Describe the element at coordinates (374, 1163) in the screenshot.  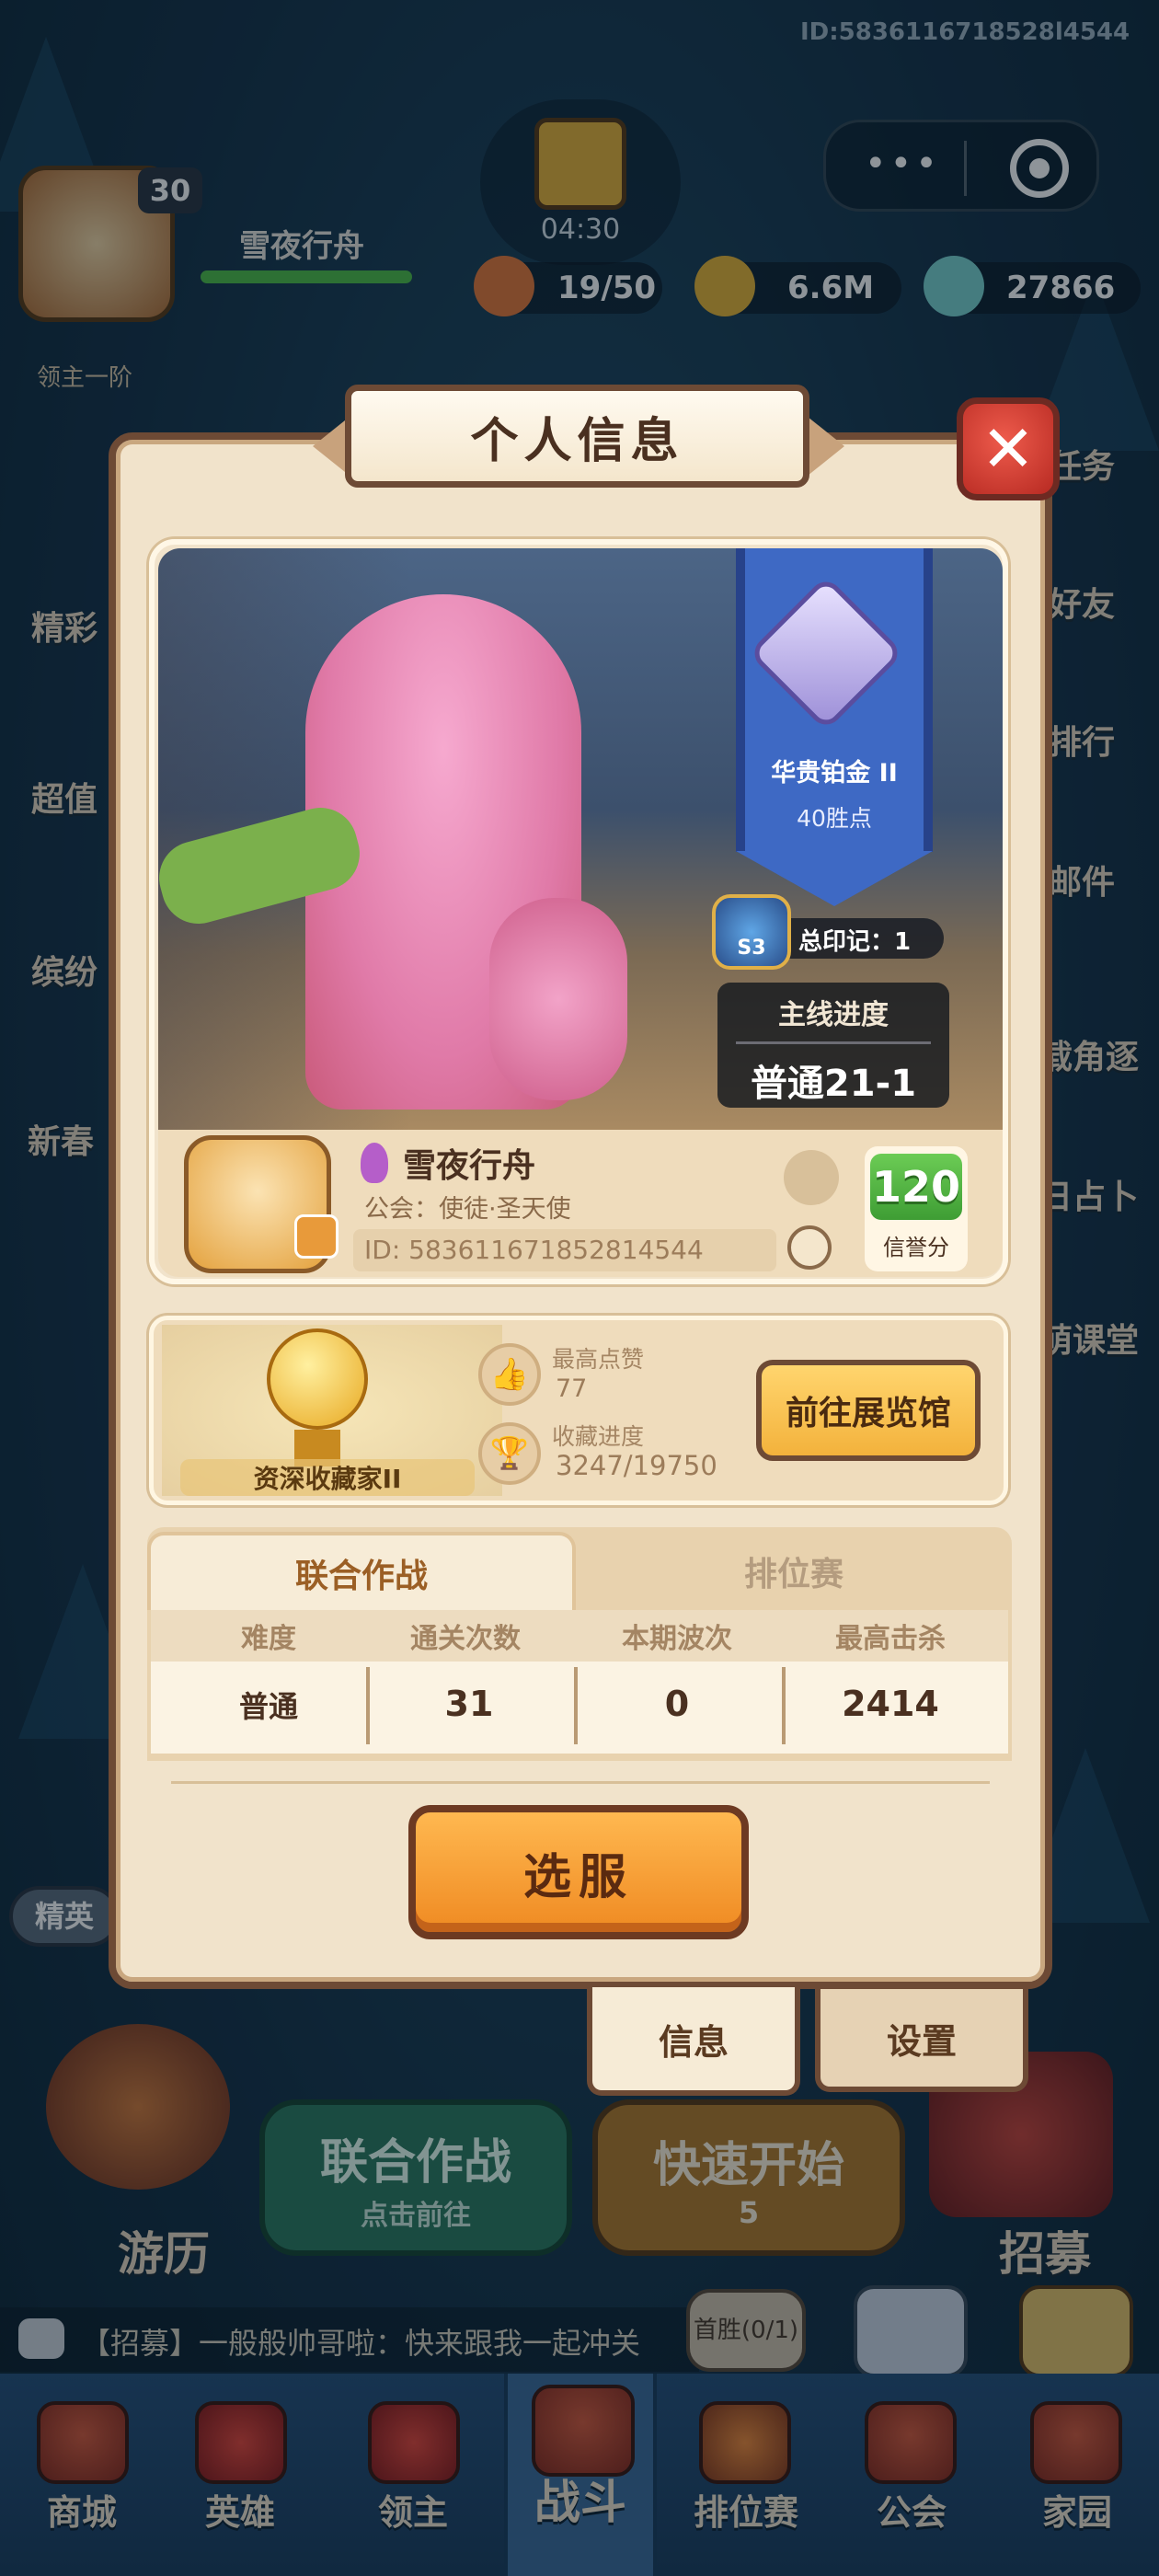
I see `gender-icon` at that location.